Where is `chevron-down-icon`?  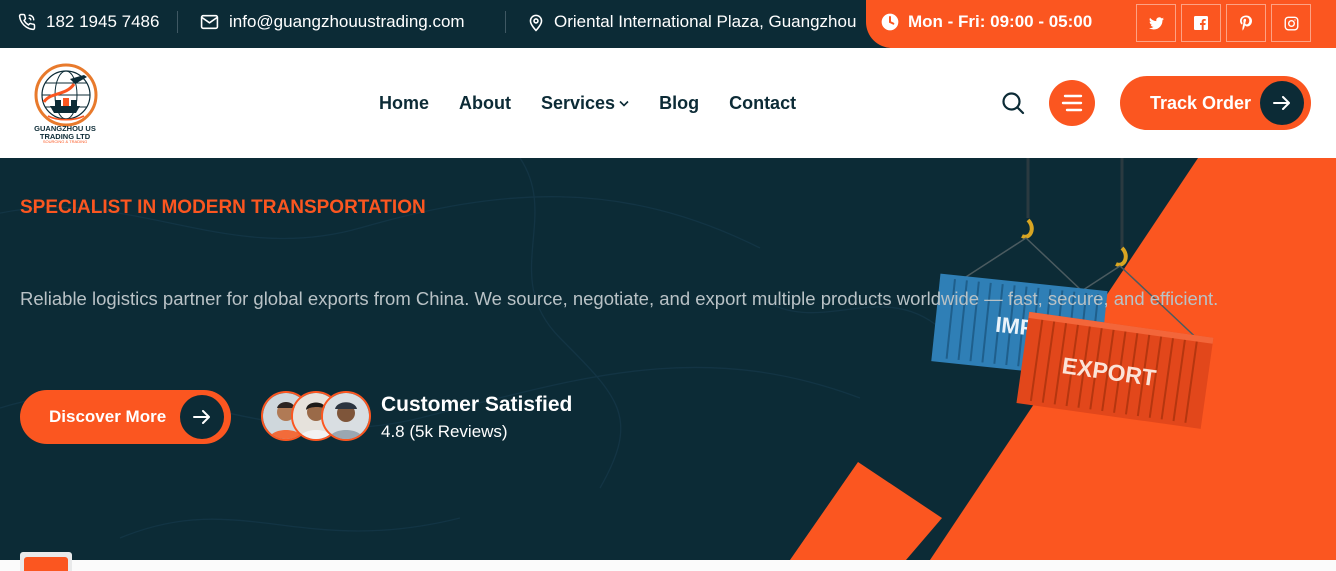 chevron-down-icon is located at coordinates (624, 103).